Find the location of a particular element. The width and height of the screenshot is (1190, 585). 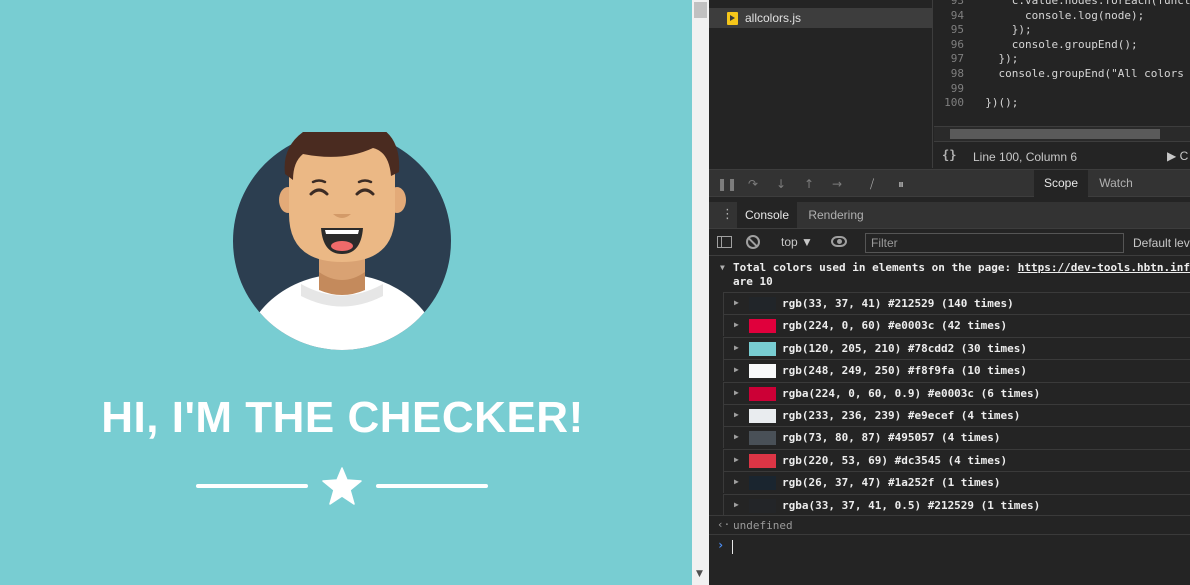

color-log-row: ▶ rgb(233, 236, 239) #e9ecef (4 times) is located at coordinates (956, 415).